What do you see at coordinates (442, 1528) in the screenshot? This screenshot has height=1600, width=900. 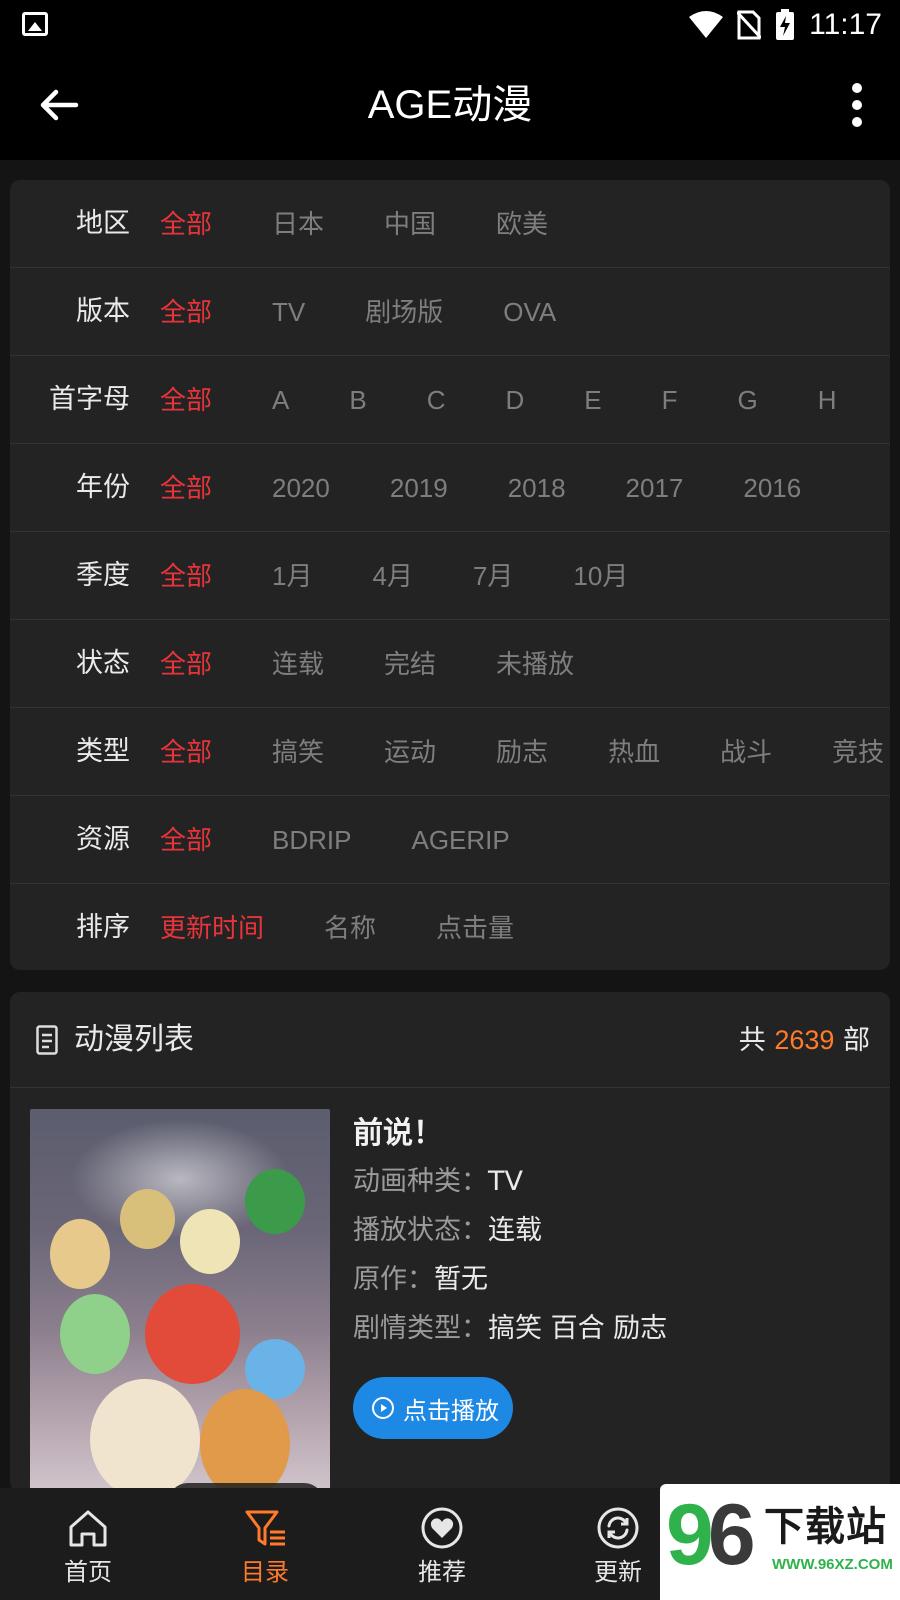 I see `heart-icon` at bounding box center [442, 1528].